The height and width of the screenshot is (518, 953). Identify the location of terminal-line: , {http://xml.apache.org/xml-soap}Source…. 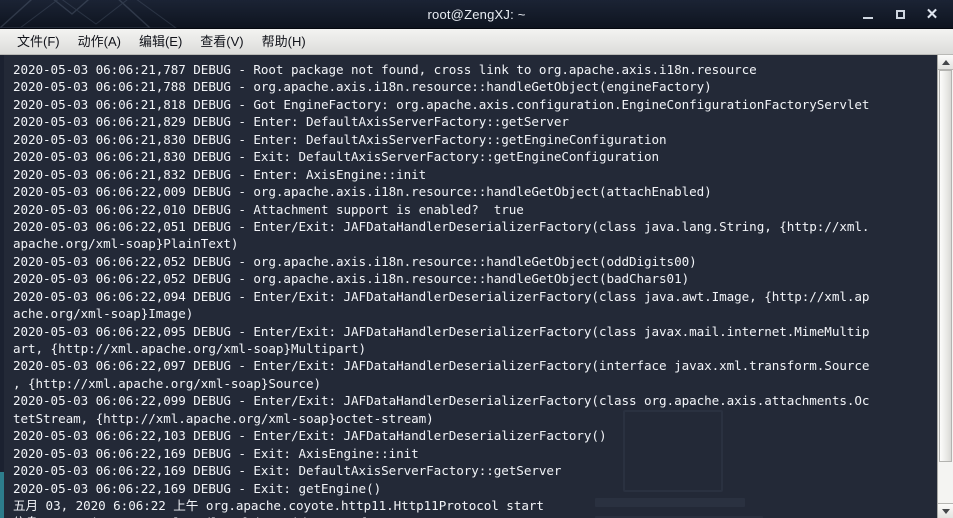
(167, 383).